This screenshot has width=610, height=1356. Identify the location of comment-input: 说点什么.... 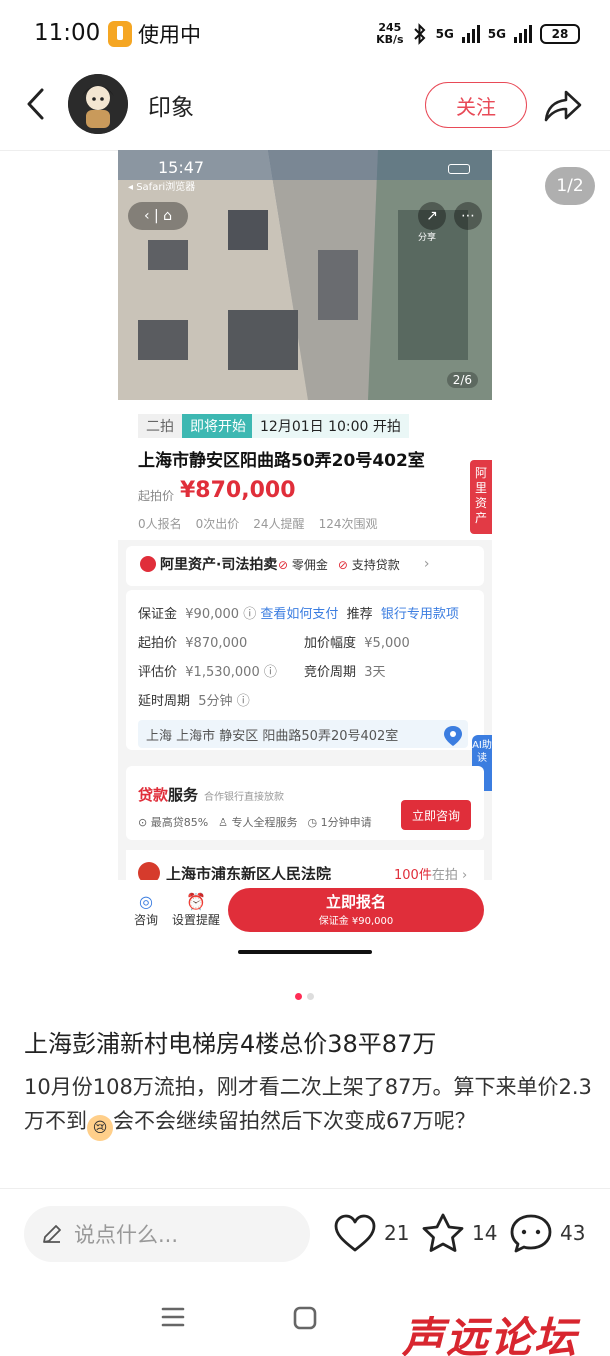
(167, 1234).